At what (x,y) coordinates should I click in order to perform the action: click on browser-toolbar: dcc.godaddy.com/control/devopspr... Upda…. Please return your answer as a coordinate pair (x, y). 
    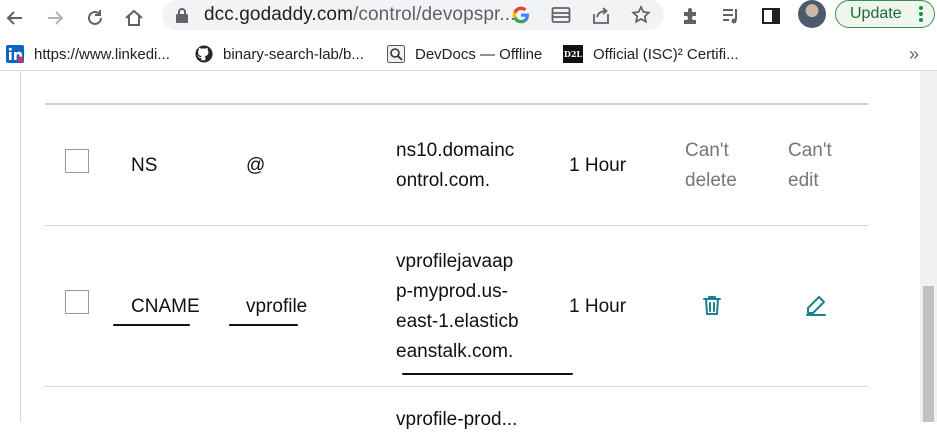
    Looking at the image, I should click on (468, 20).